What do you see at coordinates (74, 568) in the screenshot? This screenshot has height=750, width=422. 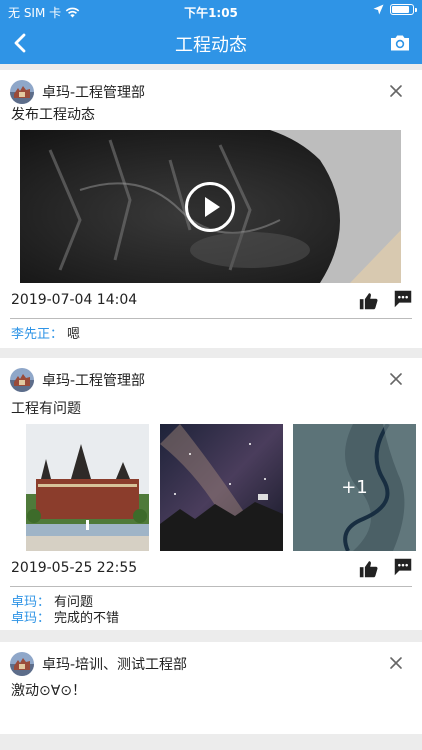 I see `post-time: 2019-05-25 22:55` at bounding box center [74, 568].